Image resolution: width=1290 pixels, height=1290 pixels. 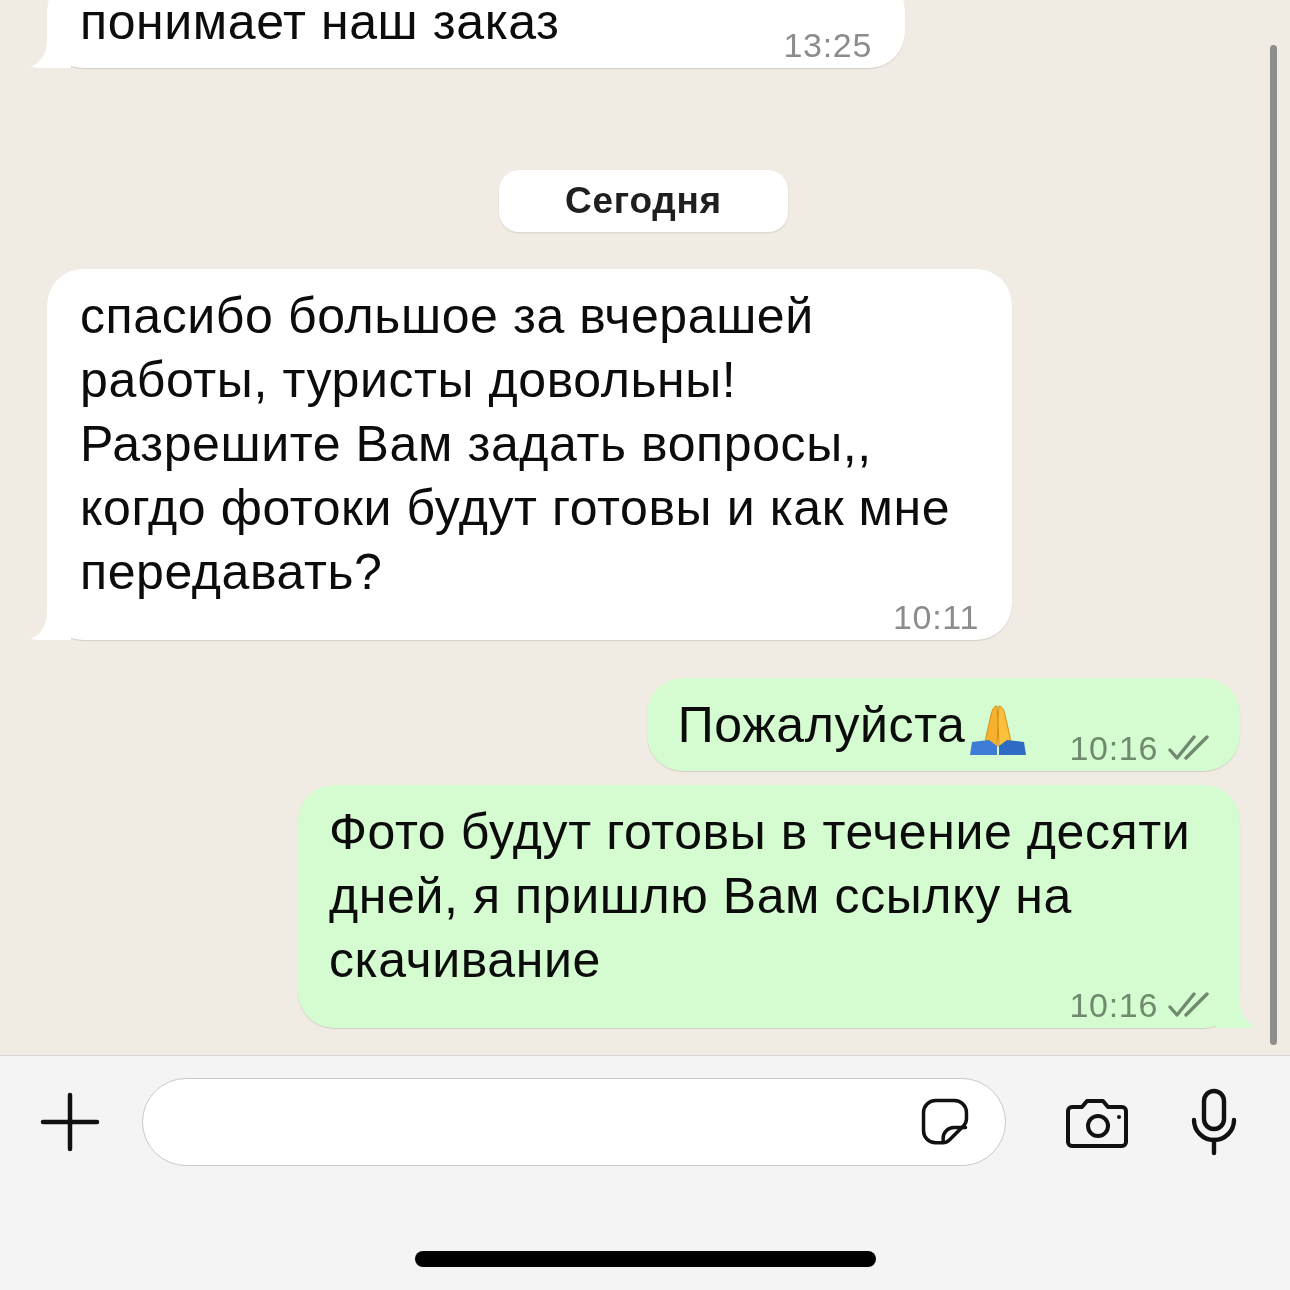 I want to click on message-time: 10:11, so click(x=936, y=617).